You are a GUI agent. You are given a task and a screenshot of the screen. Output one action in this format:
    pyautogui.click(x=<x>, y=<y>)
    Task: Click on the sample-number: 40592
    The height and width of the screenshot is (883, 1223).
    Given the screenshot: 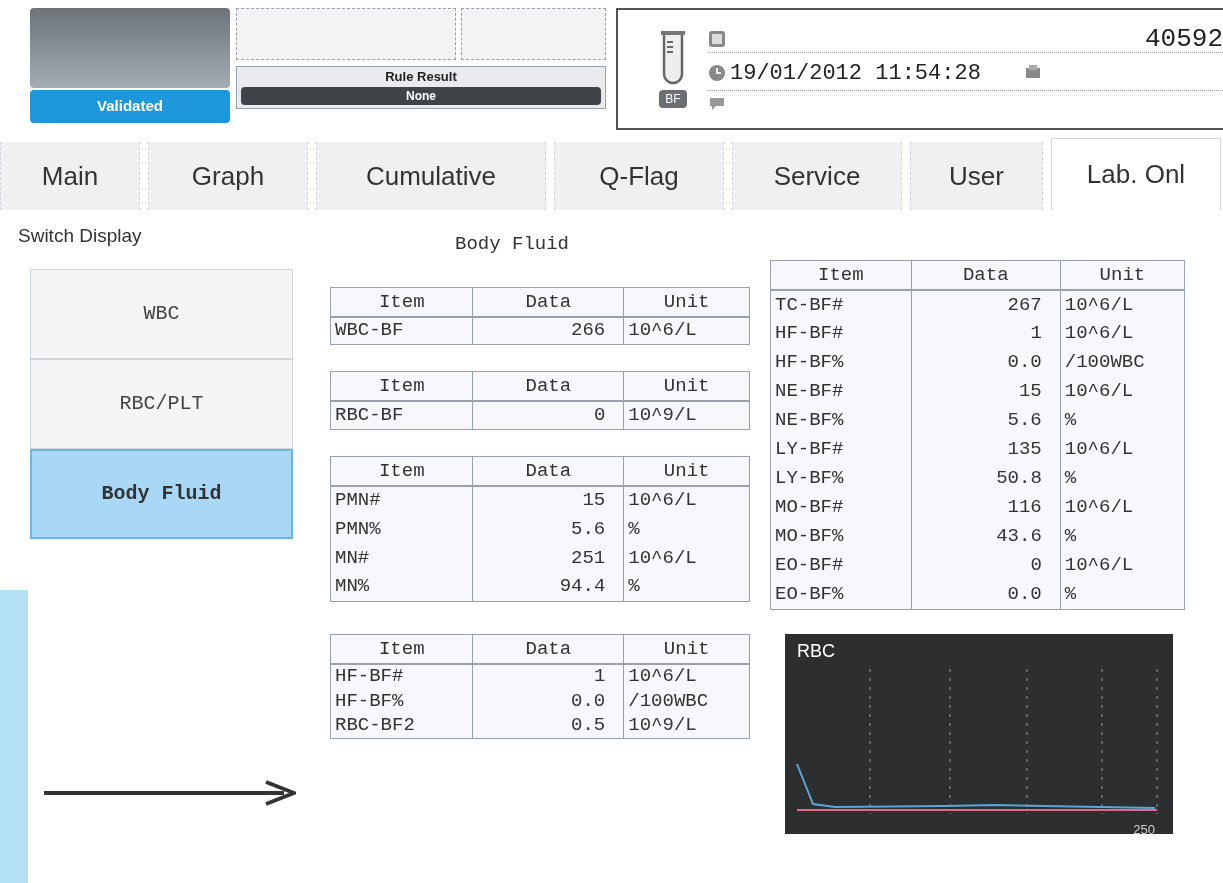 What is the action you would take?
    pyautogui.click(x=1184, y=38)
    